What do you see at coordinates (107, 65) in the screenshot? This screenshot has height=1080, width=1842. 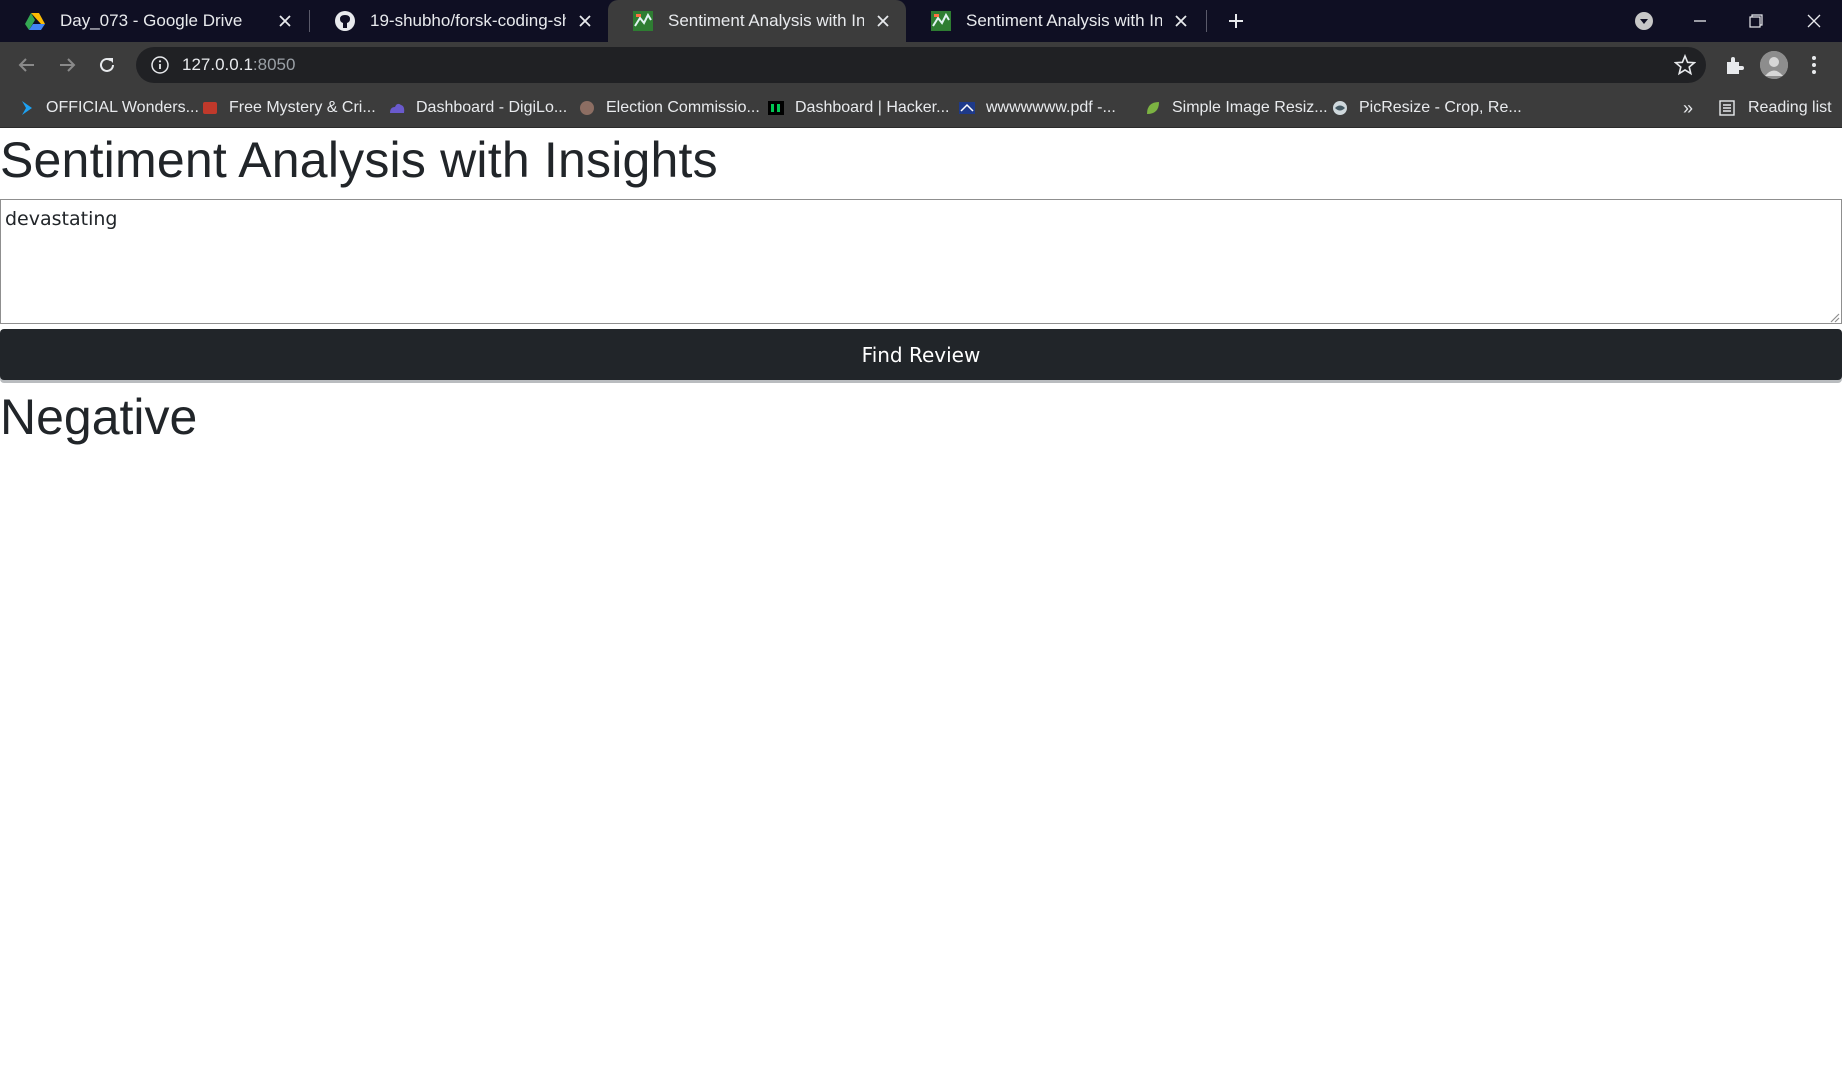 I see `reload-button` at bounding box center [107, 65].